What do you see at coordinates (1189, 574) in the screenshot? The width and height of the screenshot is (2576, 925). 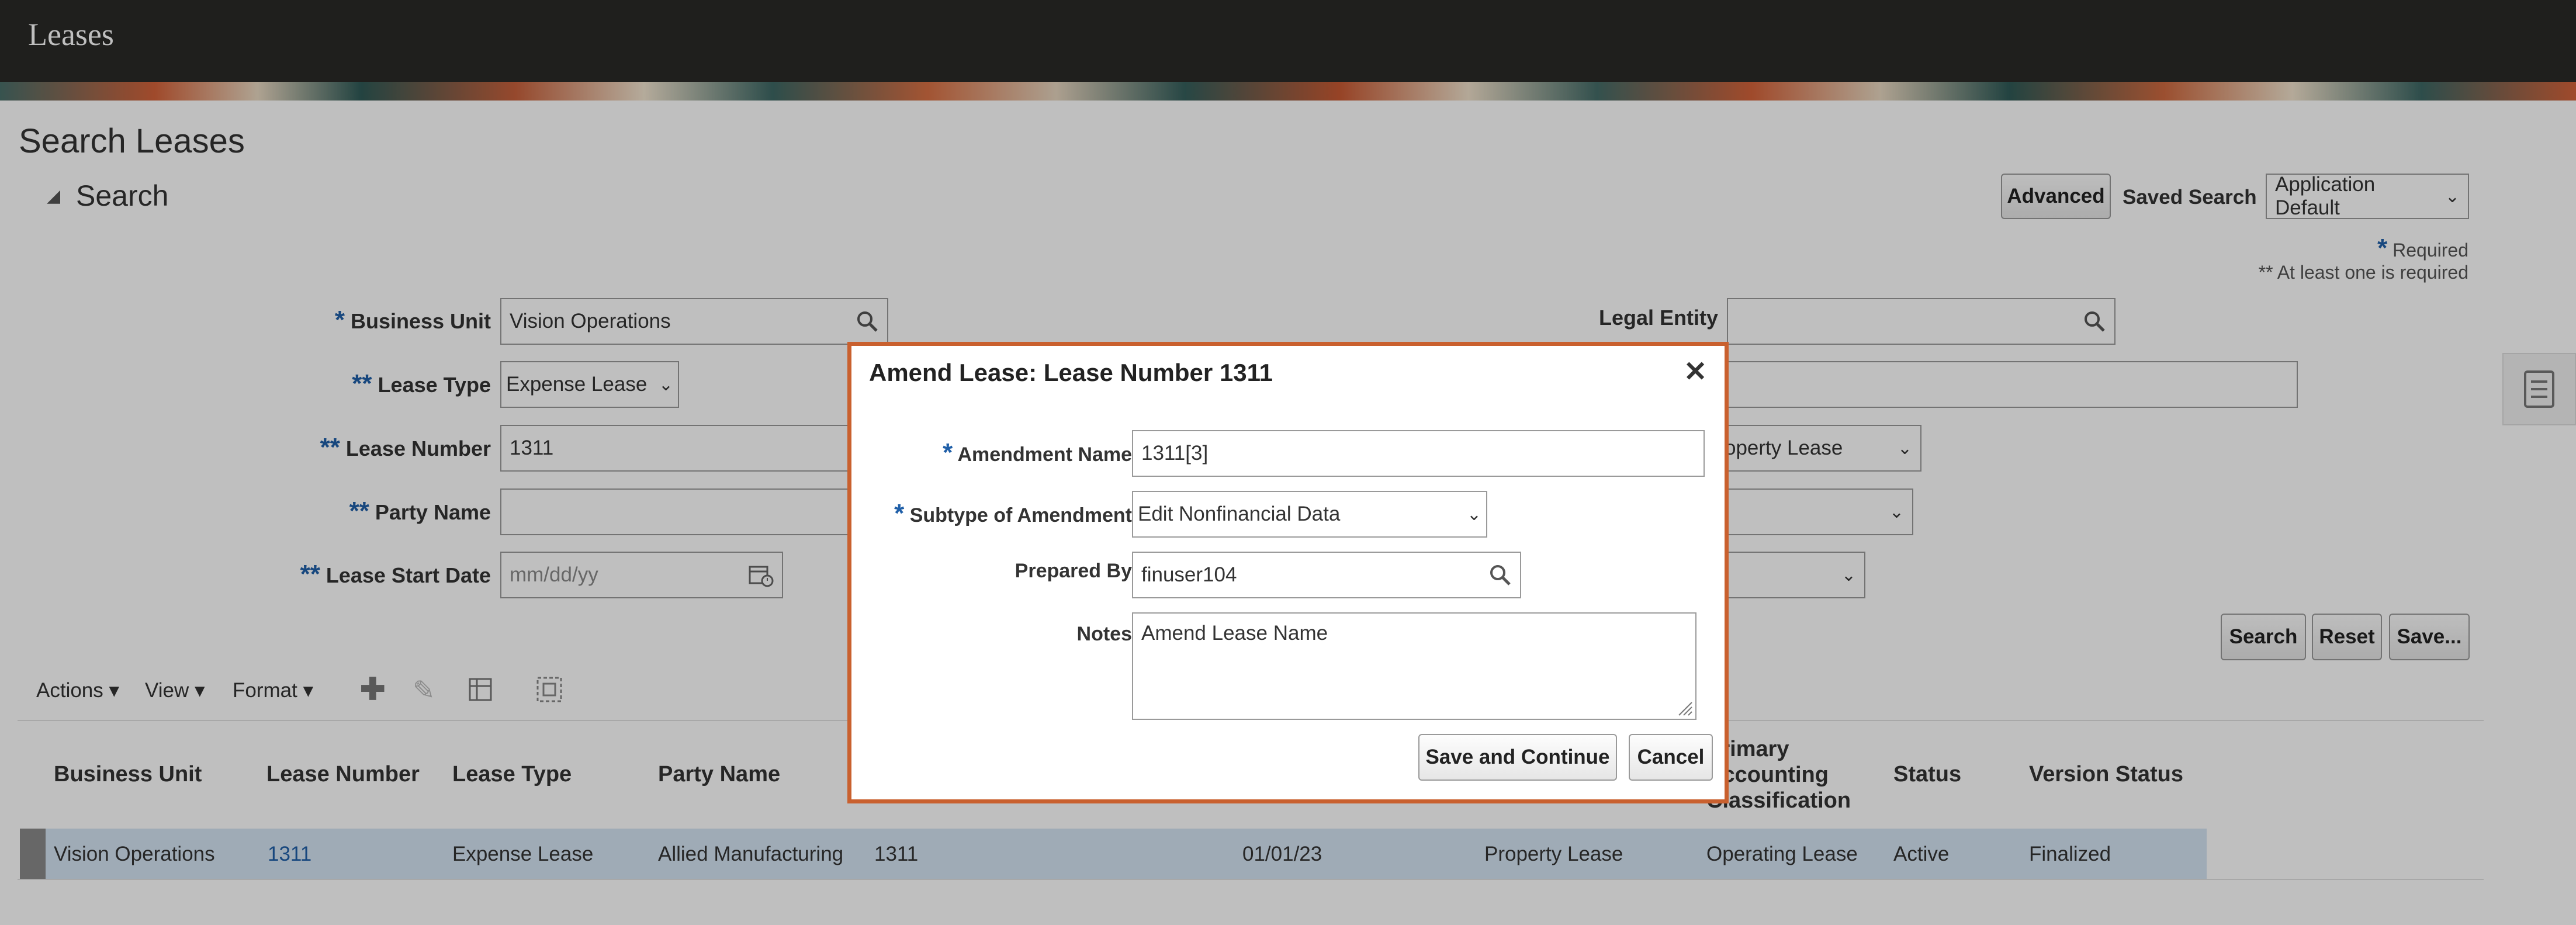 I see `prepared-by-value: finuser104` at bounding box center [1189, 574].